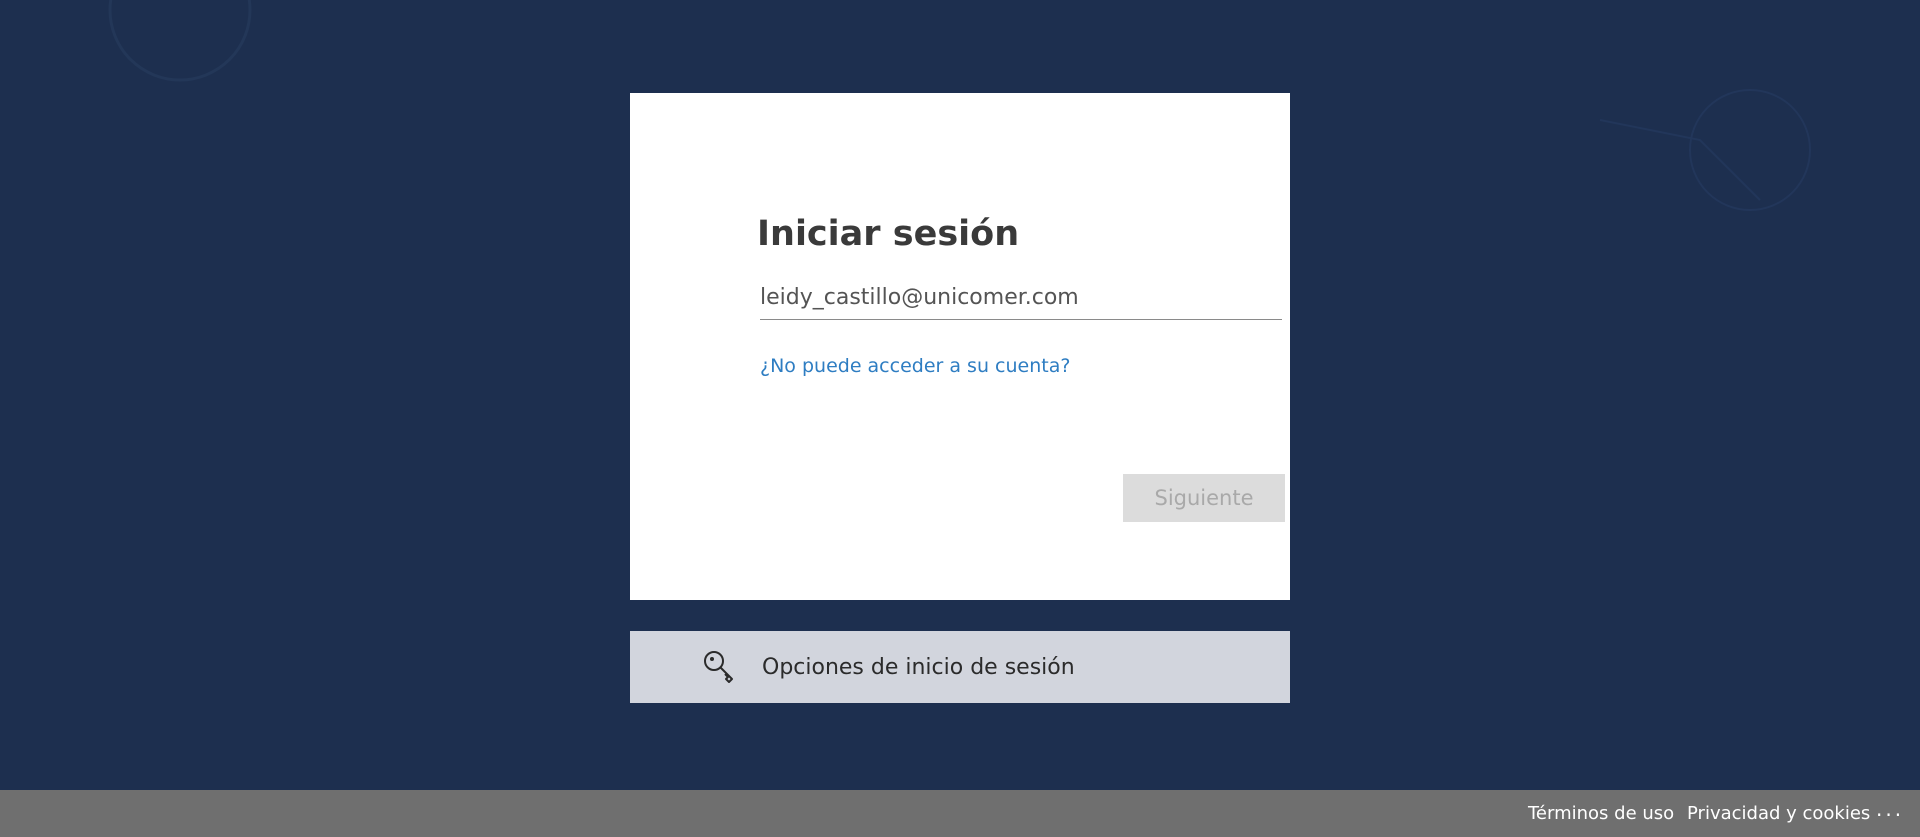 This screenshot has width=1920, height=837. Describe the element at coordinates (915, 366) in the screenshot. I see `cant-access-account-link: ¿No puede acceder a su cuenta?` at that location.